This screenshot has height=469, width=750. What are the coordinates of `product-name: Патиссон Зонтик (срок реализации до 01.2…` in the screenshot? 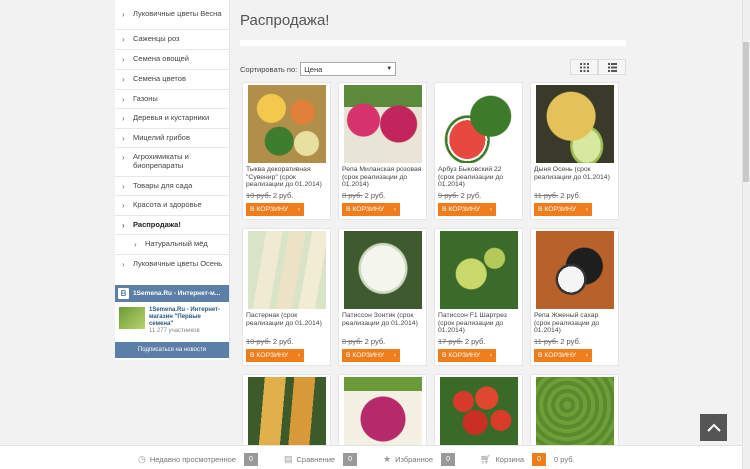 It's located at (382, 324).